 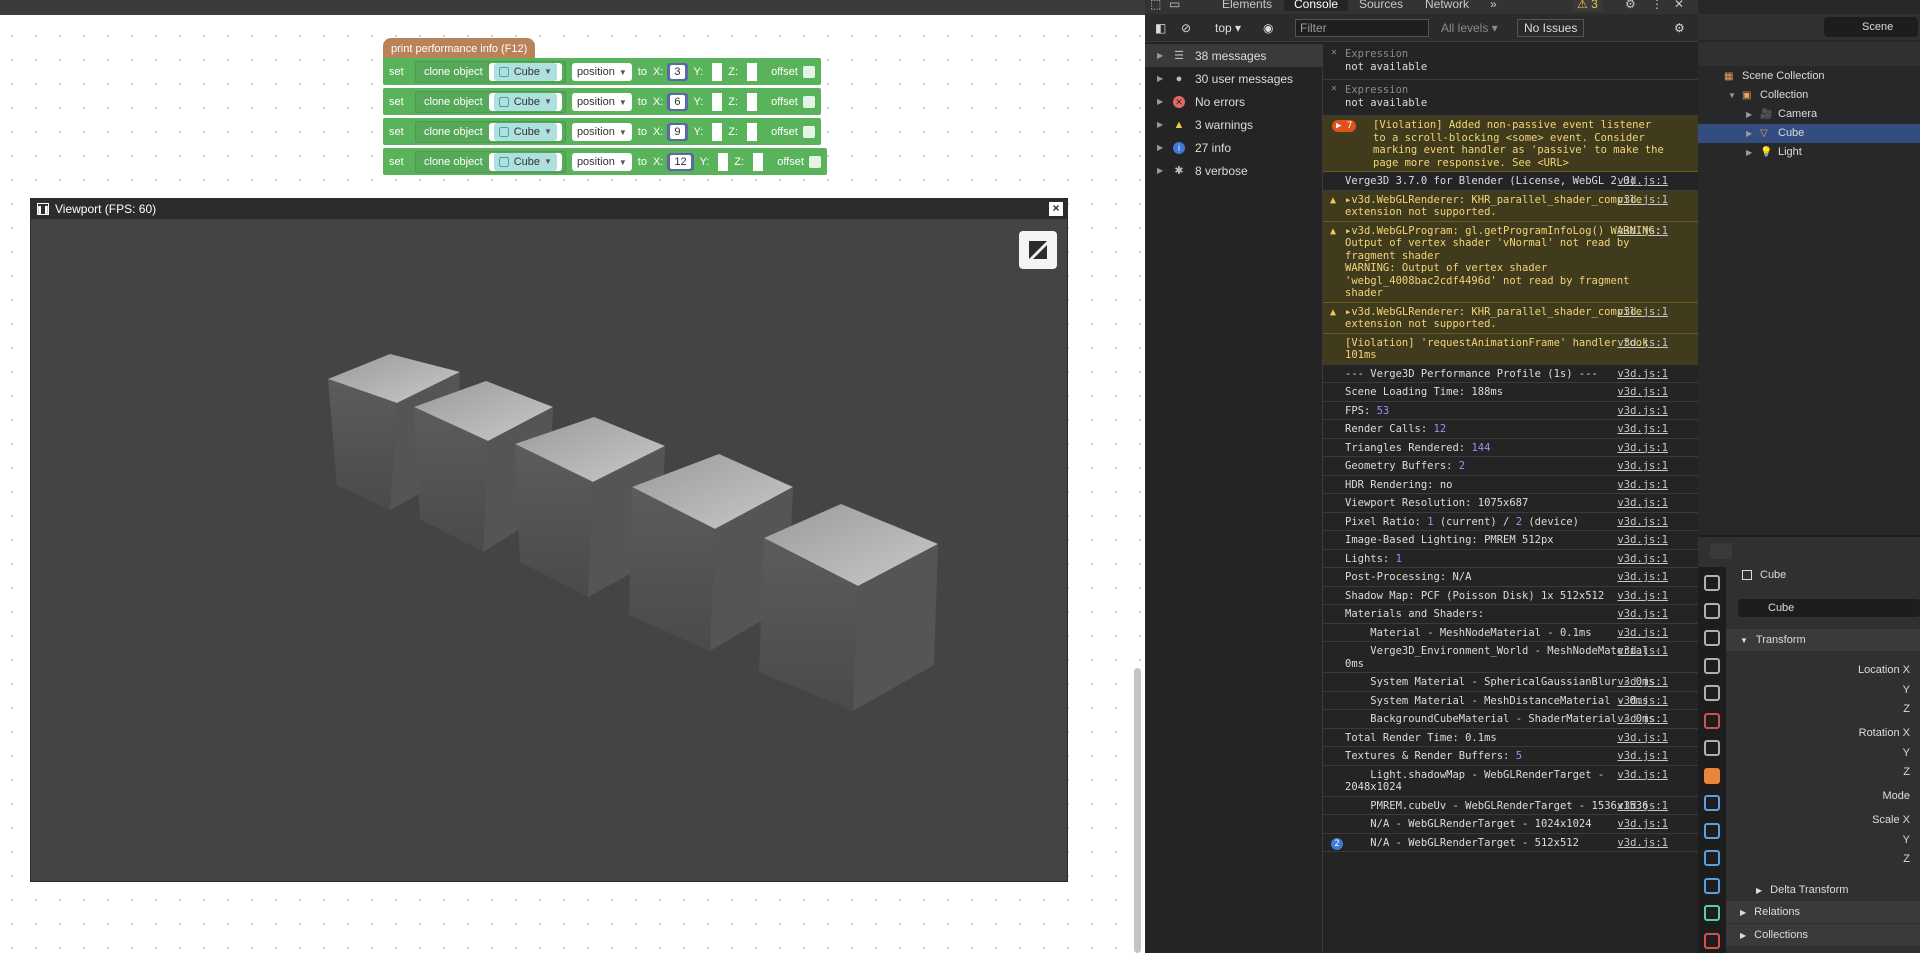 What do you see at coordinates (1228, 28) in the screenshot?
I see `context-select: top ▾` at bounding box center [1228, 28].